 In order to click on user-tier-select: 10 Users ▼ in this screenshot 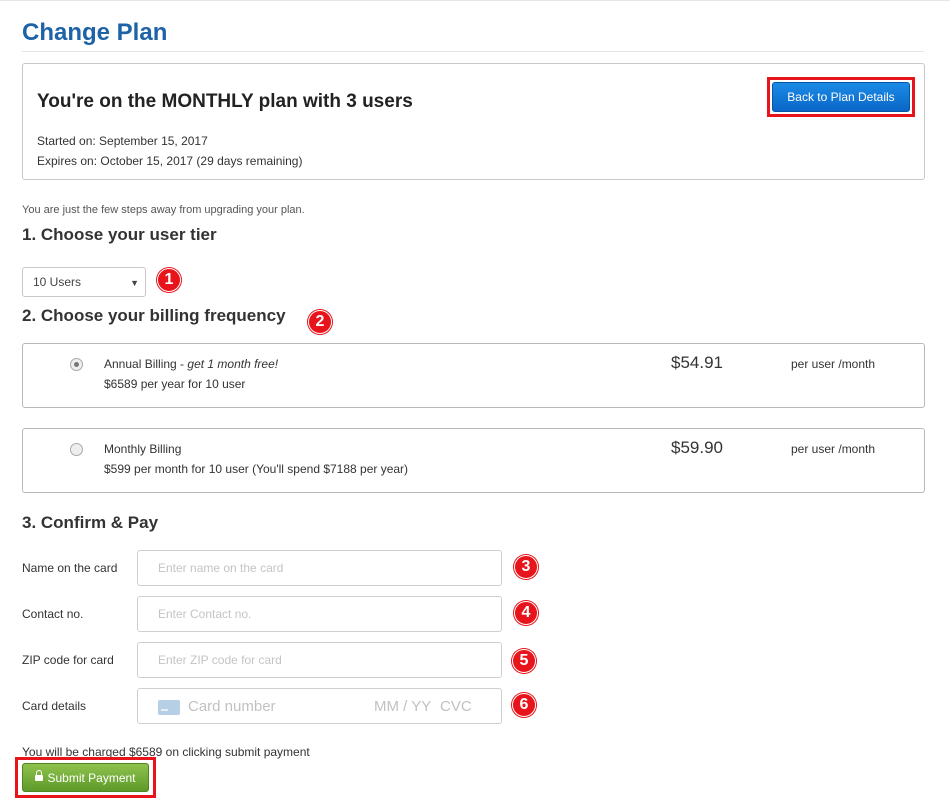, I will do `click(84, 282)`.